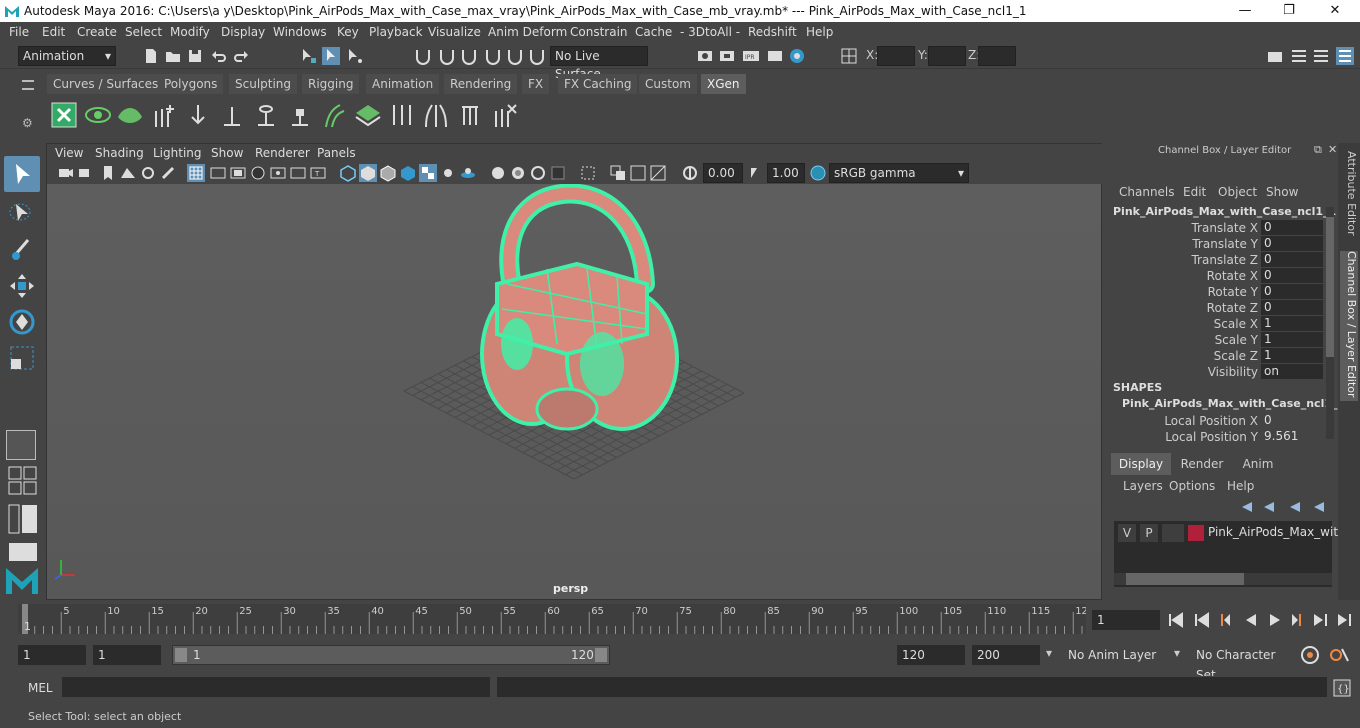  What do you see at coordinates (396, 32) in the screenshot?
I see `menu-playback: Playback` at bounding box center [396, 32].